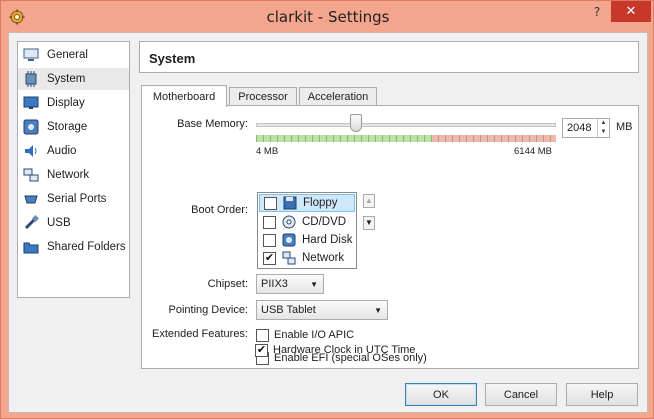 The width and height of the screenshot is (654, 419). I want to click on memory-spinbox: 2048 ▲ ▼, so click(586, 128).